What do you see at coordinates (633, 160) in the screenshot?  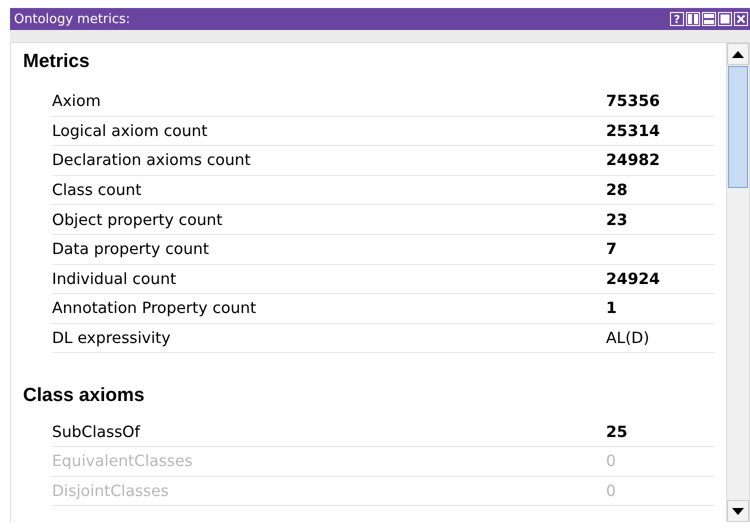 I see `metric-value: 24982` at bounding box center [633, 160].